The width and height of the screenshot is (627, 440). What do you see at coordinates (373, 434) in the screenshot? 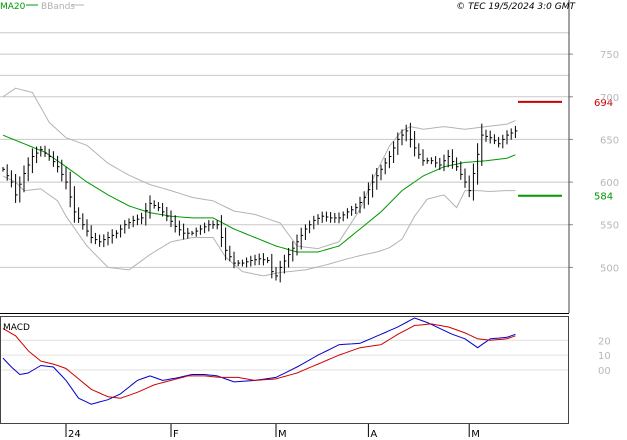
I see `x-tick-label: A` at bounding box center [373, 434].